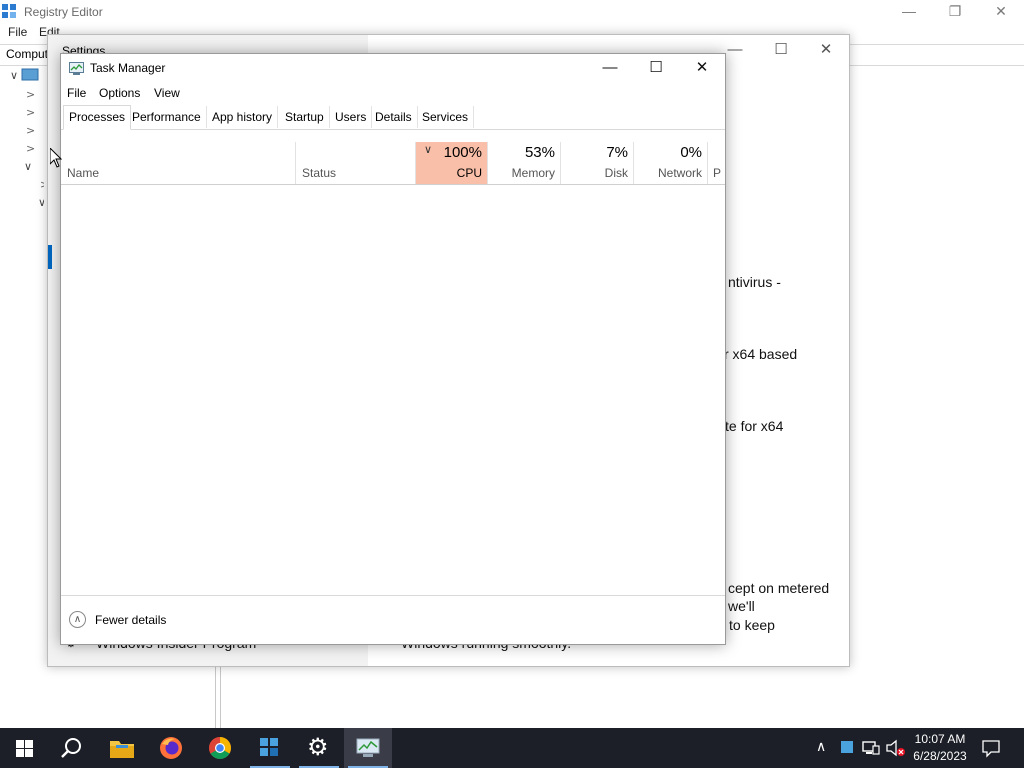  I want to click on search-icon, so click(71, 748).